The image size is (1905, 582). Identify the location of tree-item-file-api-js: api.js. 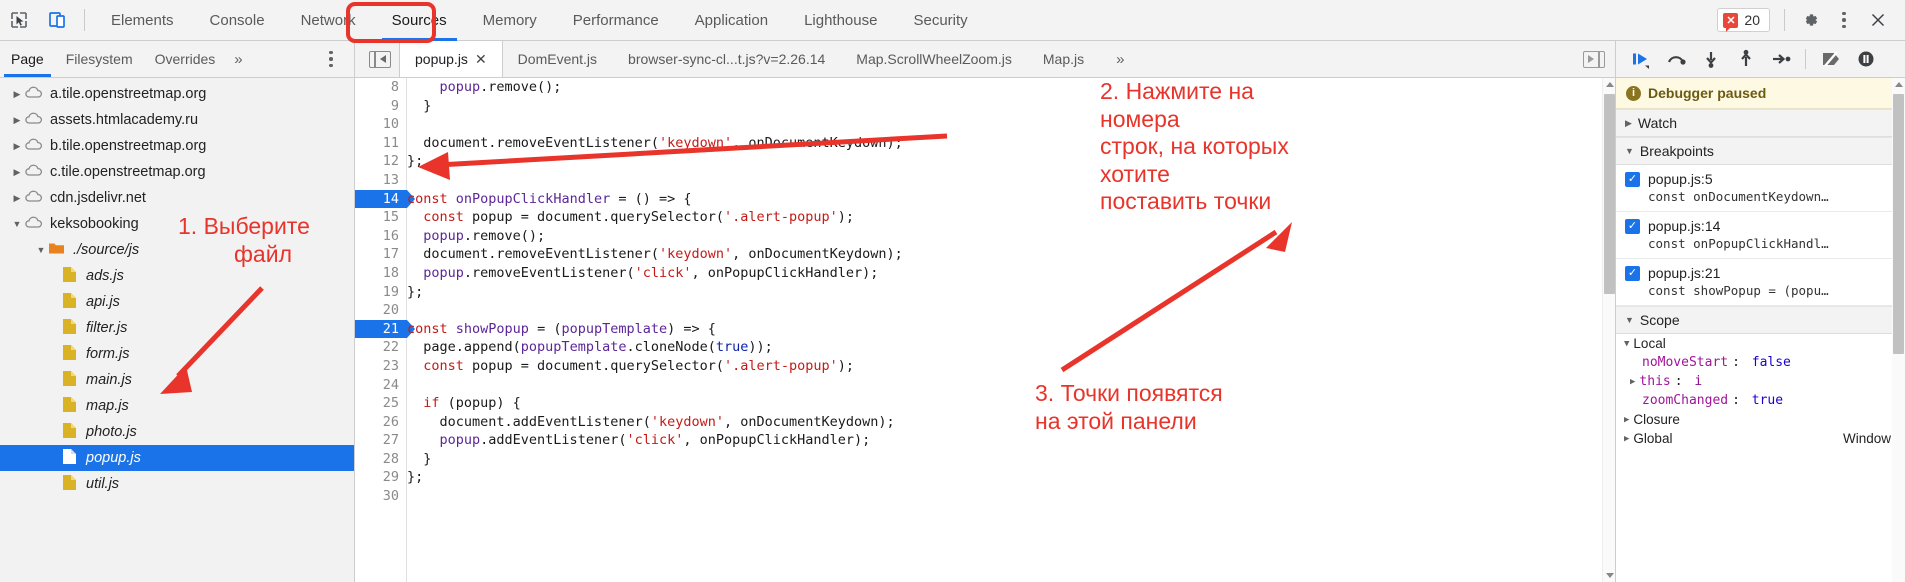
(177, 302).